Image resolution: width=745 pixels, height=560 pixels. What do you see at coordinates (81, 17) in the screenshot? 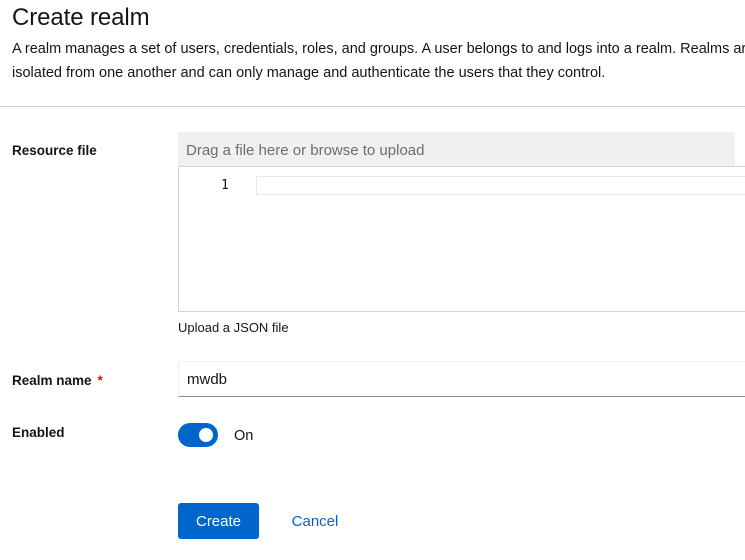
I see `page-title: Create realm` at bounding box center [81, 17].